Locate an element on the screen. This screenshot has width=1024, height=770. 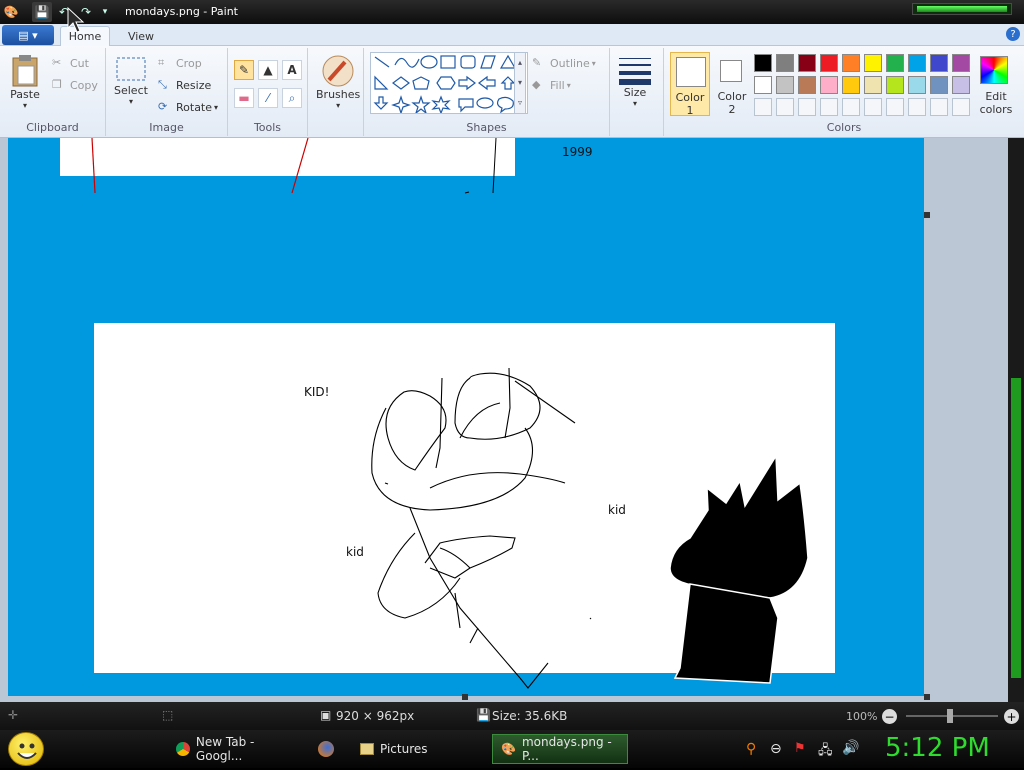
image-dimensions: 920 × 962px is located at coordinates (375, 716).